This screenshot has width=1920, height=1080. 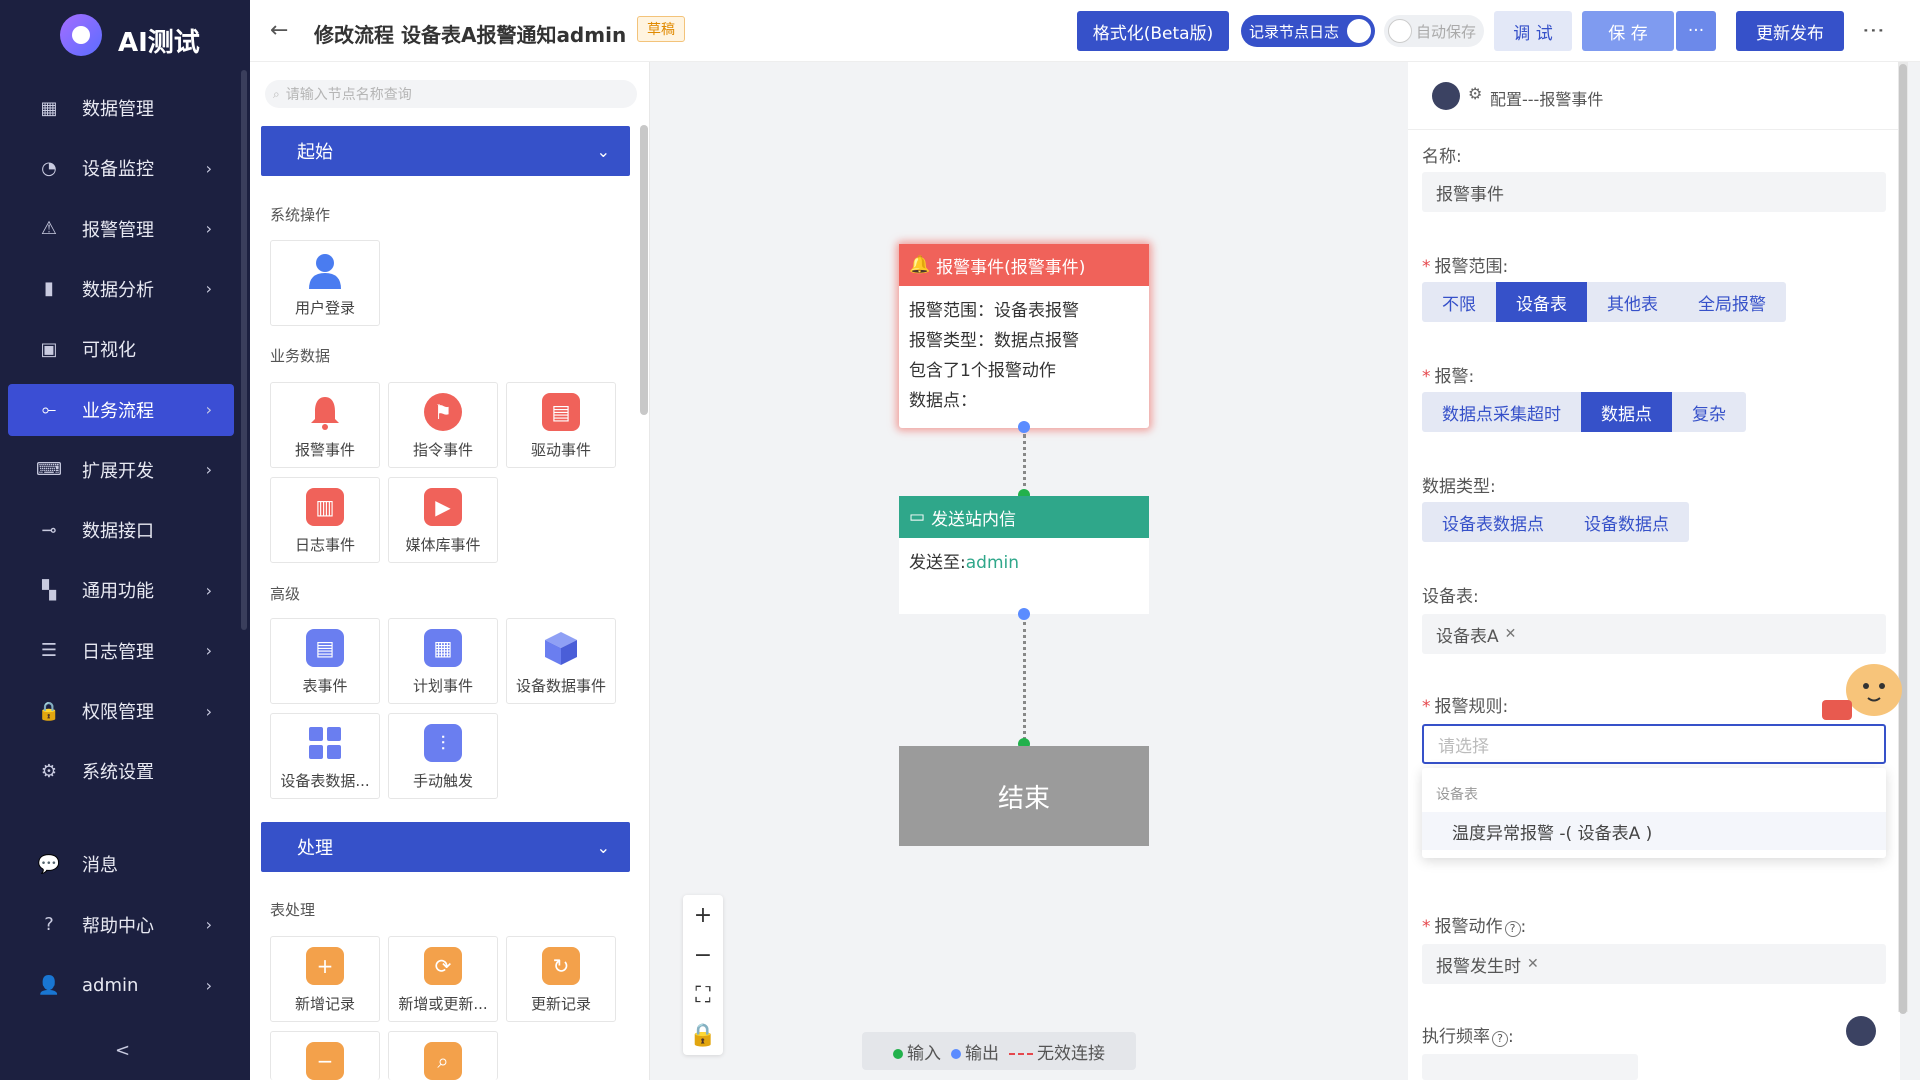 I want to click on gear-icon: ⚙, so click(x=49, y=771).